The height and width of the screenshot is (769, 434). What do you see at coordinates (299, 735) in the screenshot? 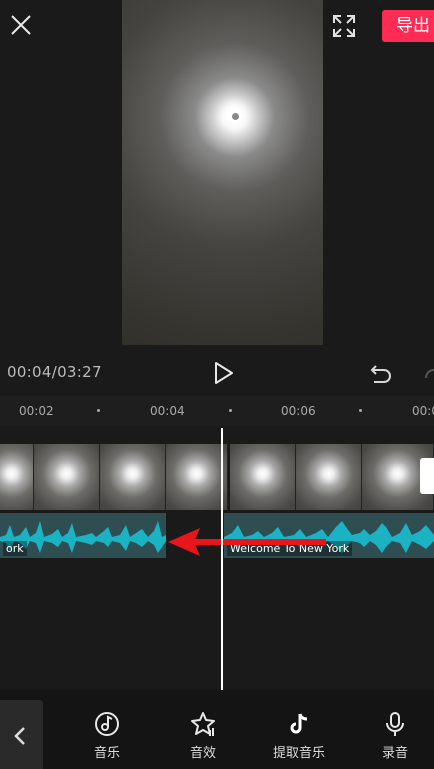
I see `extract-music-button: 提取音乐` at bounding box center [299, 735].